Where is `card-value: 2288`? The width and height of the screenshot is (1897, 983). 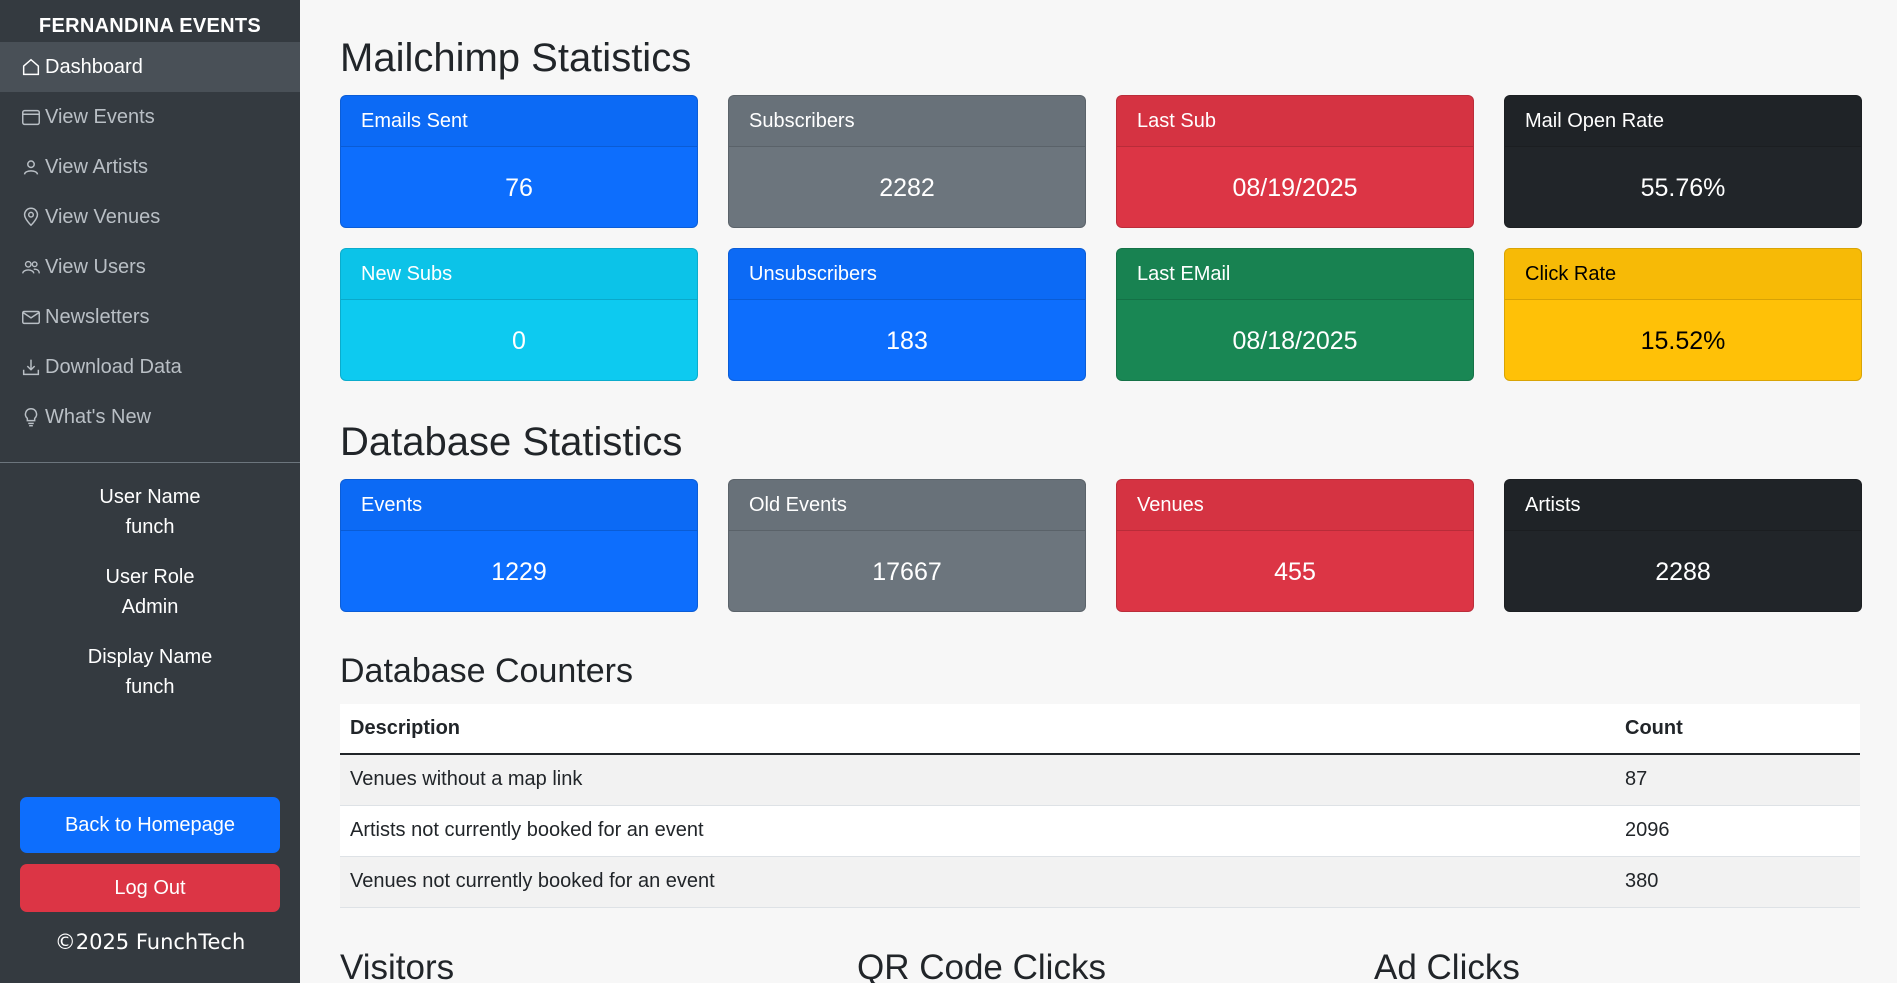 card-value: 2288 is located at coordinates (1683, 571).